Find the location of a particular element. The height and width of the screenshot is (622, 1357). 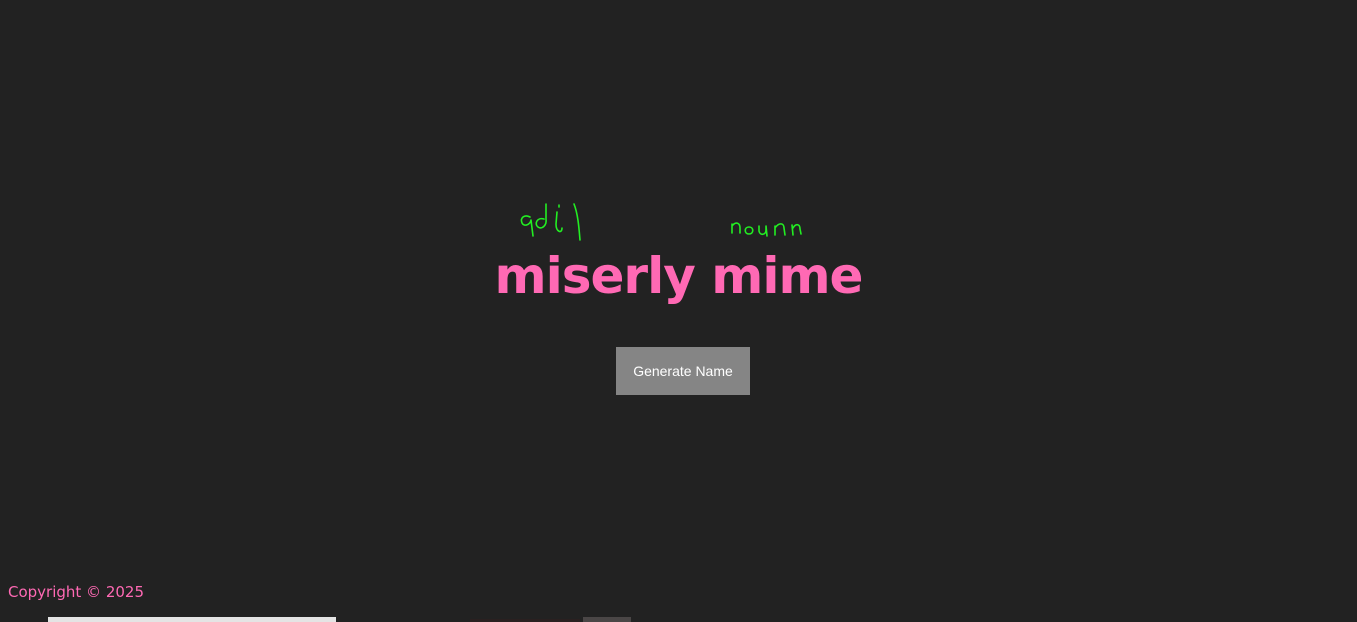

generated-name-heading: miserly mime is located at coordinates (679, 276).